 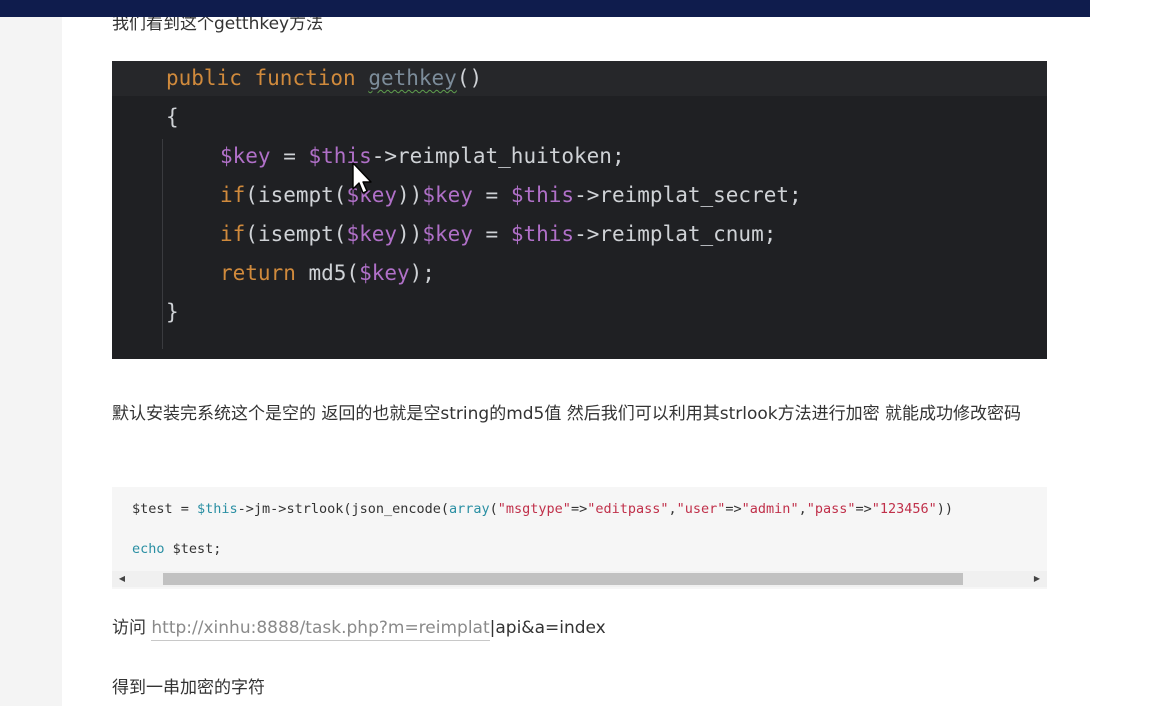 I want to click on code-line-3: $key = $this->reimplat_huitoken;, so click(x=422, y=156).